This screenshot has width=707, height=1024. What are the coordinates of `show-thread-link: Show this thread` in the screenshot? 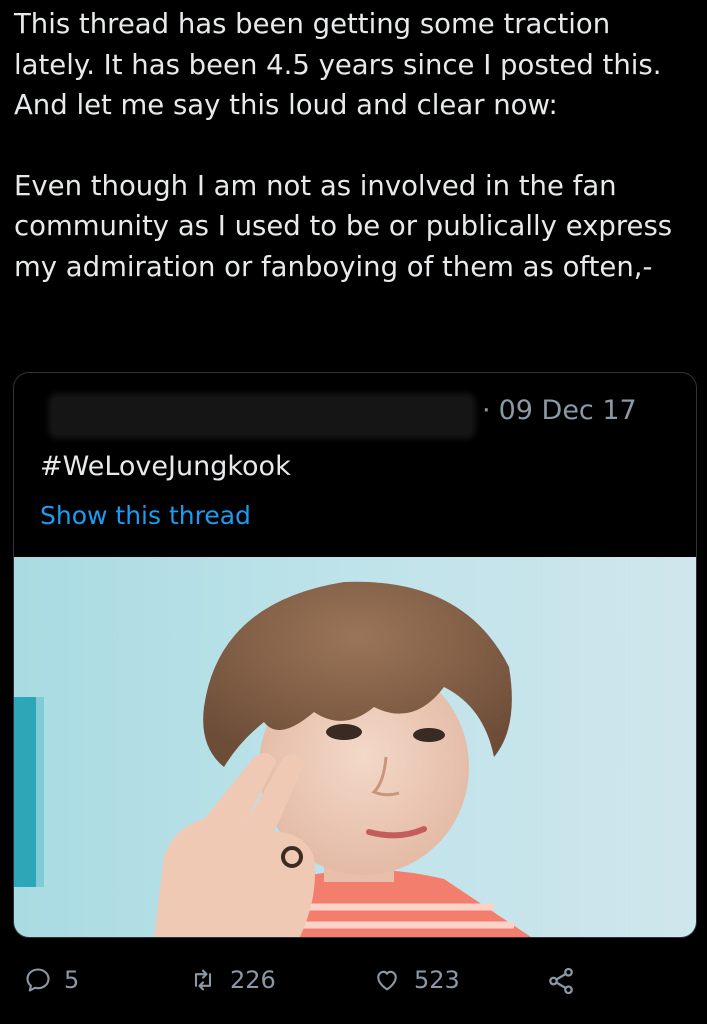 It's located at (145, 515).